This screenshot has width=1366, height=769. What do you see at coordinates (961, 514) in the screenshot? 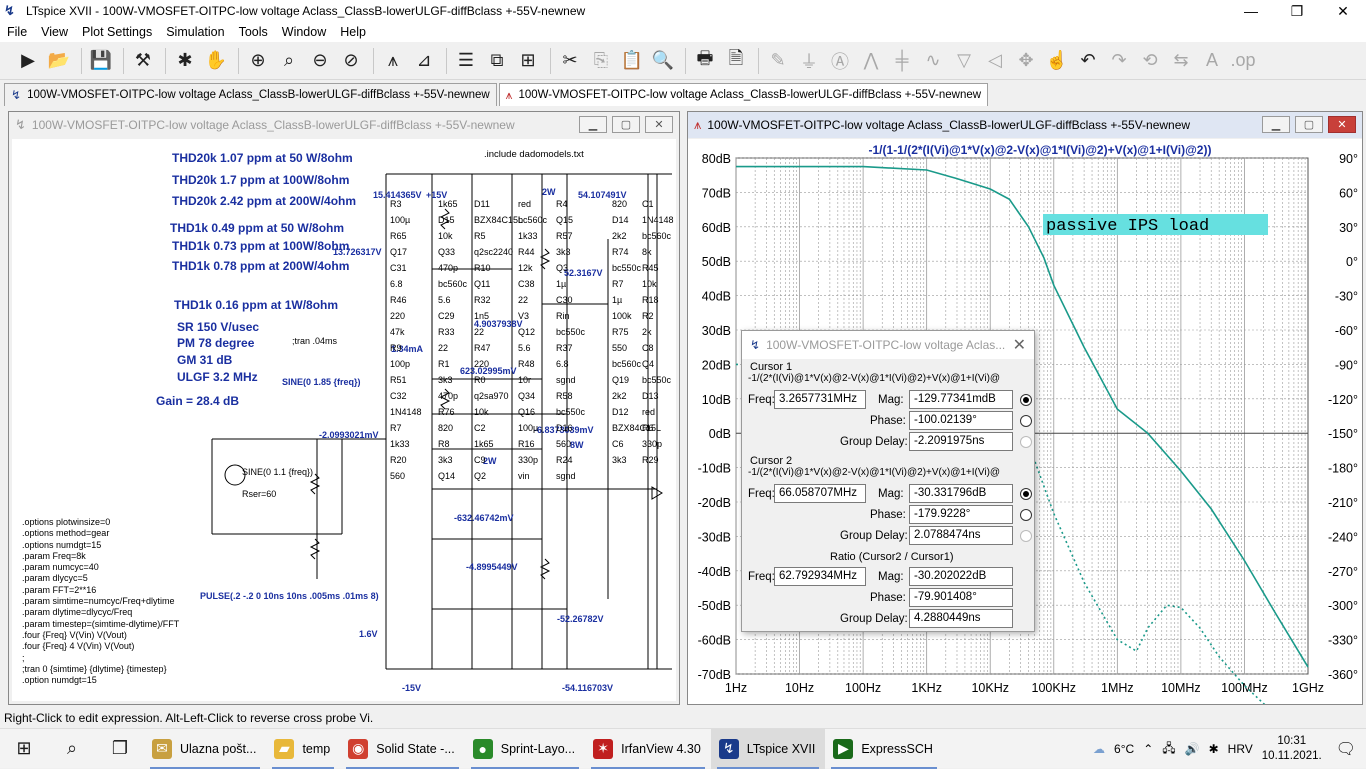
I see `cursor2-phase-field: -179.9228°` at bounding box center [961, 514].